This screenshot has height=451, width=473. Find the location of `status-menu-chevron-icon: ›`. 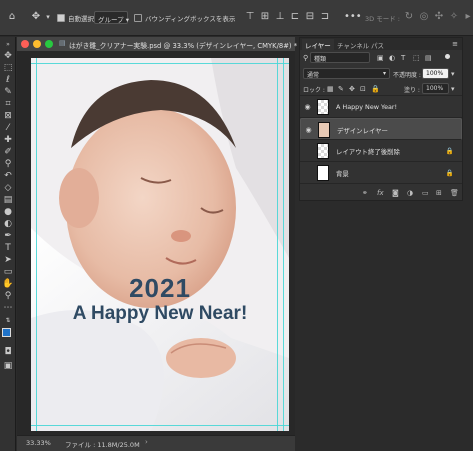

status-menu-chevron-icon: › is located at coordinates (146, 442).